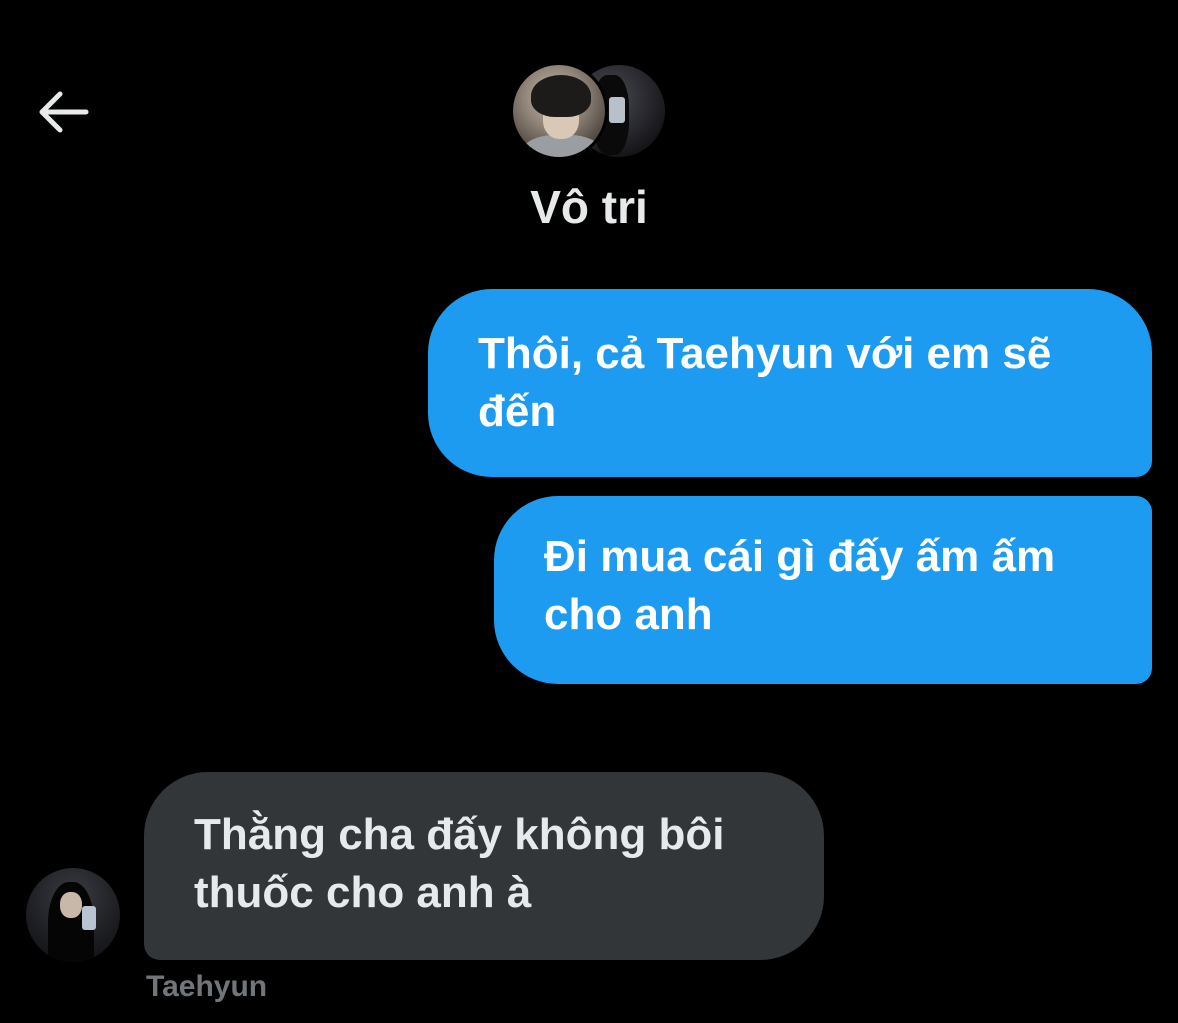 This screenshot has height=1023, width=1178. I want to click on back-button, so click(62, 112).